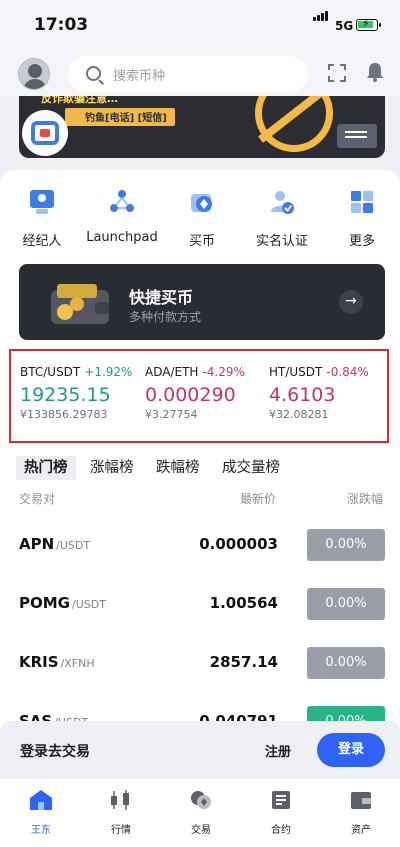 This screenshot has width=400, height=847. Describe the element at coordinates (121, 812) in the screenshot. I see `tab-market: 行情` at that location.